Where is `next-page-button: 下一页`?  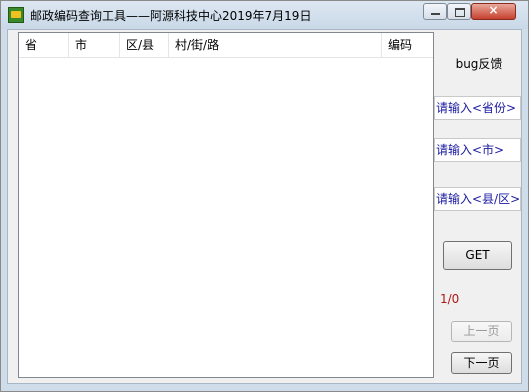
next-page-button: 下一页 is located at coordinates (481, 363).